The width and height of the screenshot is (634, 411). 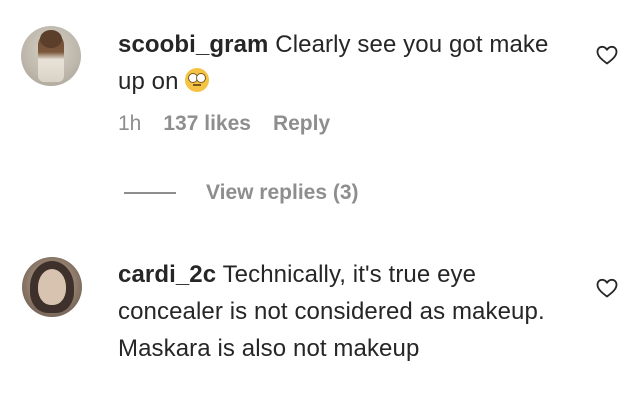 I want to click on rolling-eyes-emoji-icon, so click(x=197, y=80).